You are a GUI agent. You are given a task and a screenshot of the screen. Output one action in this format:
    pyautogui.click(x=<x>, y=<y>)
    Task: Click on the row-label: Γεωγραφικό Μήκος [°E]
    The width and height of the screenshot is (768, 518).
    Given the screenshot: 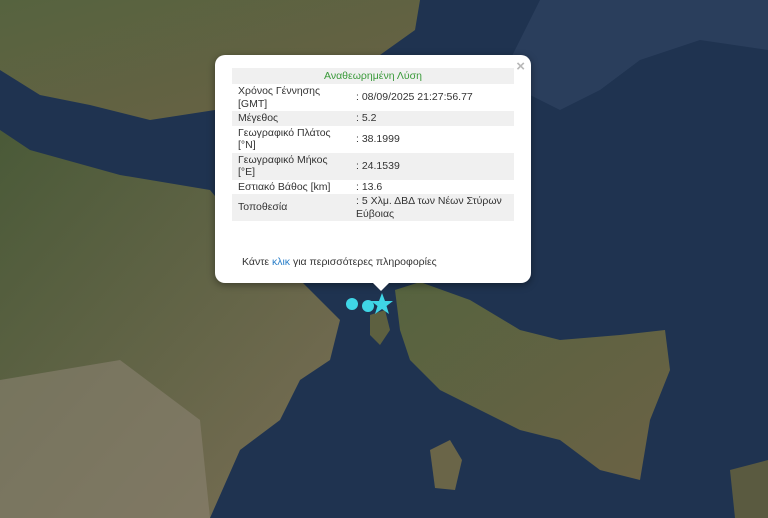 What is the action you would take?
    pyautogui.click(x=292, y=166)
    